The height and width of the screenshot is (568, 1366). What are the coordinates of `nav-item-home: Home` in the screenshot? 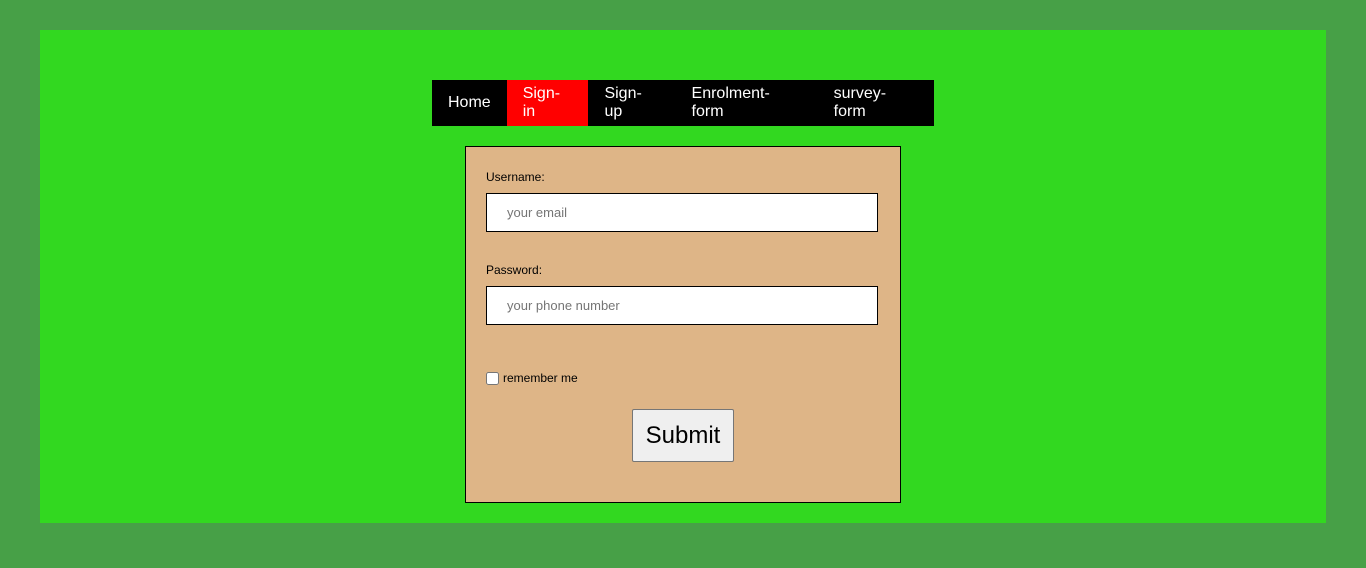 It's located at (469, 103).